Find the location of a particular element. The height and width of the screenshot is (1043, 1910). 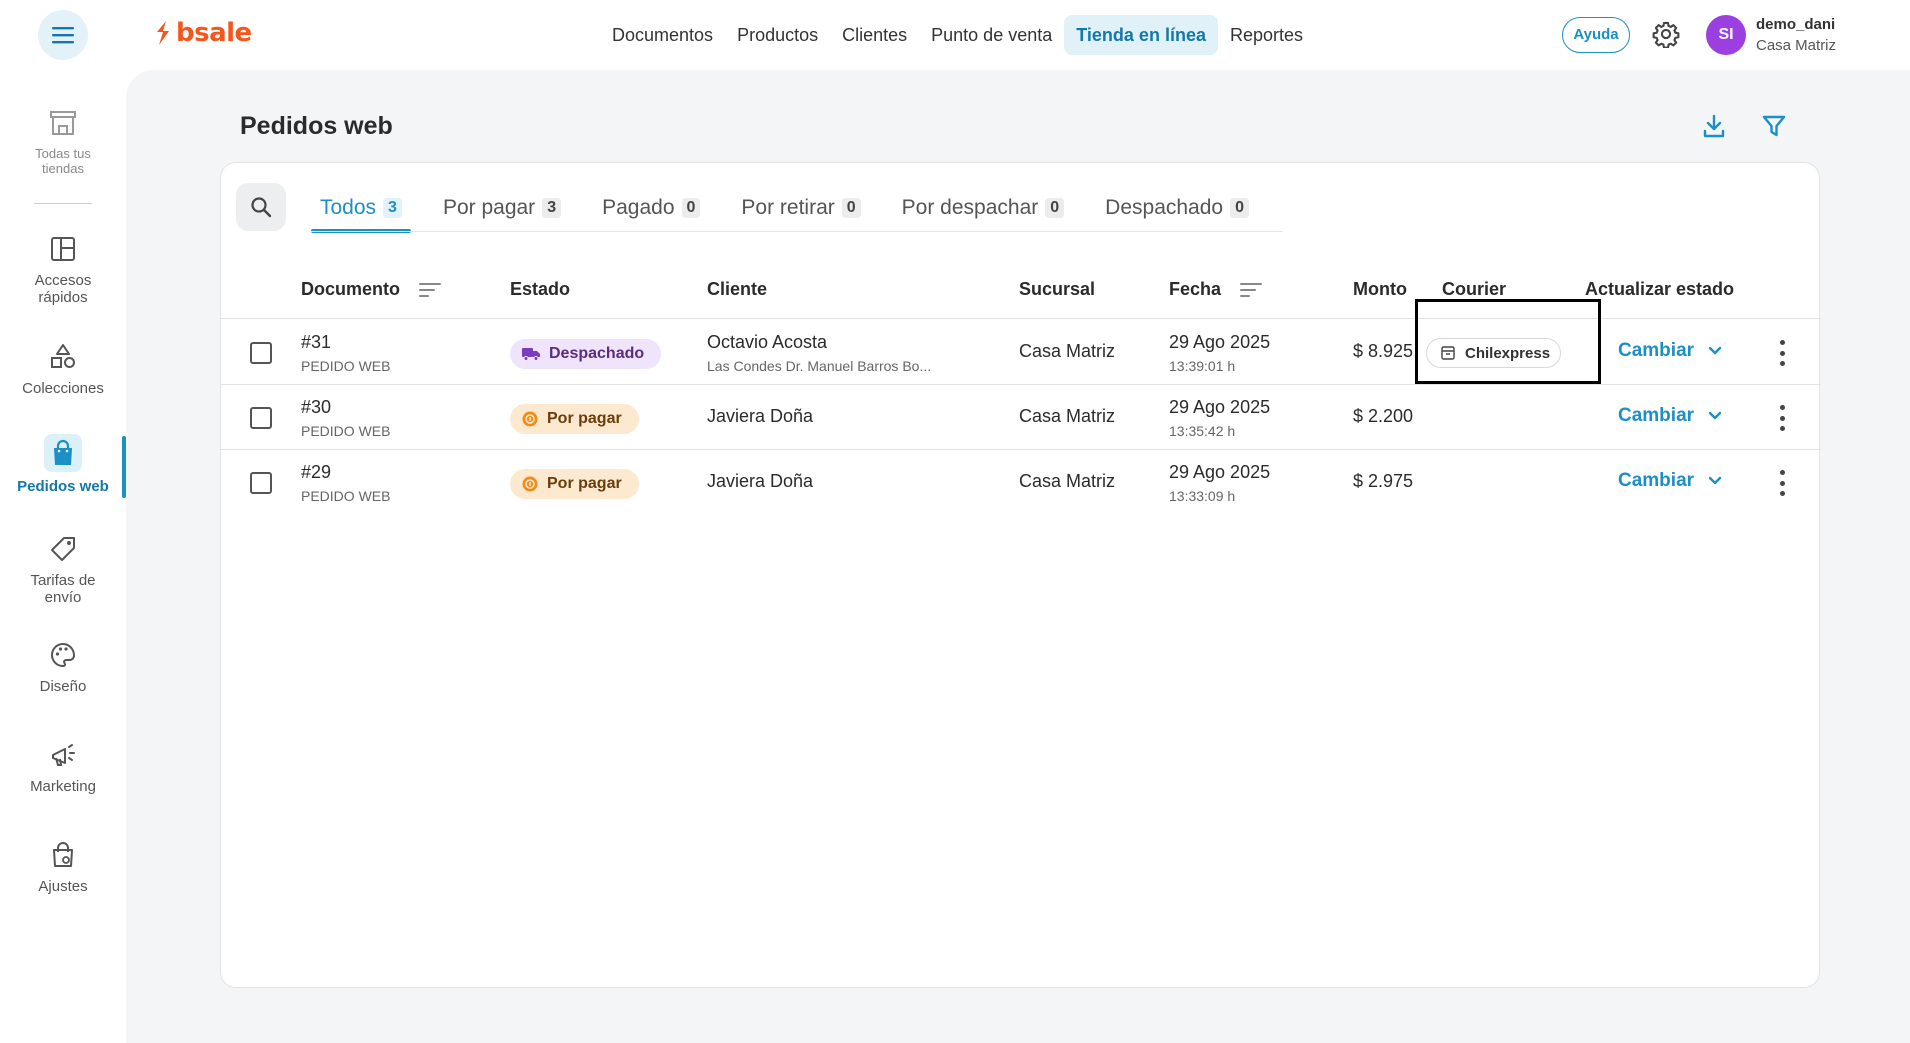

tab-por-pagar: Por pagar 3 is located at coordinates (502, 208).